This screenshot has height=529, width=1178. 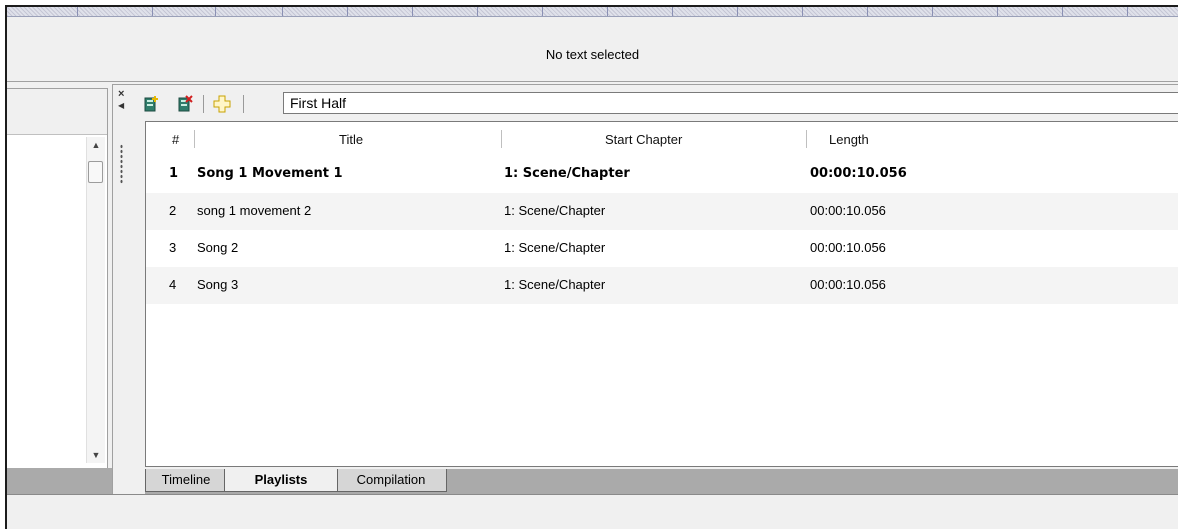 What do you see at coordinates (662, 248) in the screenshot?
I see `table-row: 3 Song 2 1: Scene/Chapter 00:00:10.056` at bounding box center [662, 248].